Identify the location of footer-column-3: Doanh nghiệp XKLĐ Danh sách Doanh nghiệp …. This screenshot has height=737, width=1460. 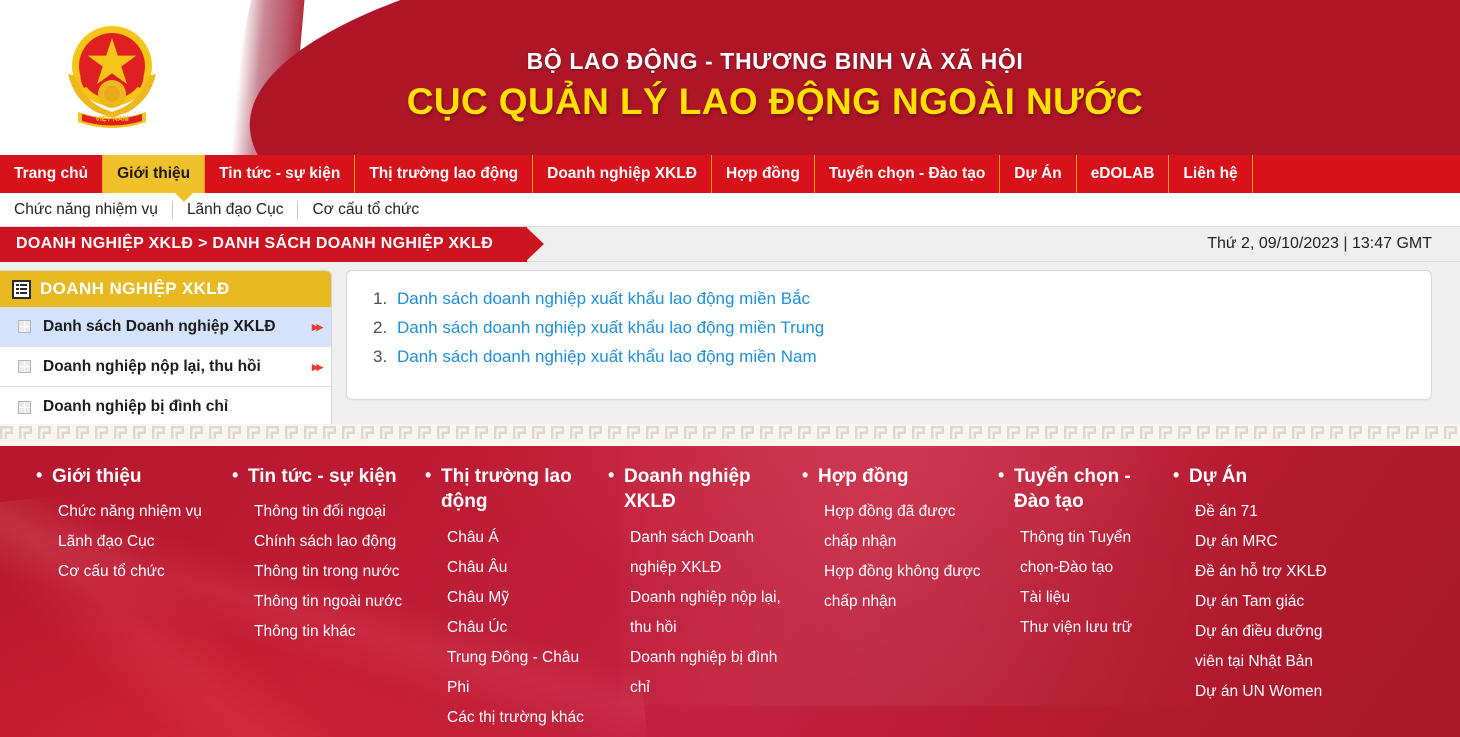
(705, 598).